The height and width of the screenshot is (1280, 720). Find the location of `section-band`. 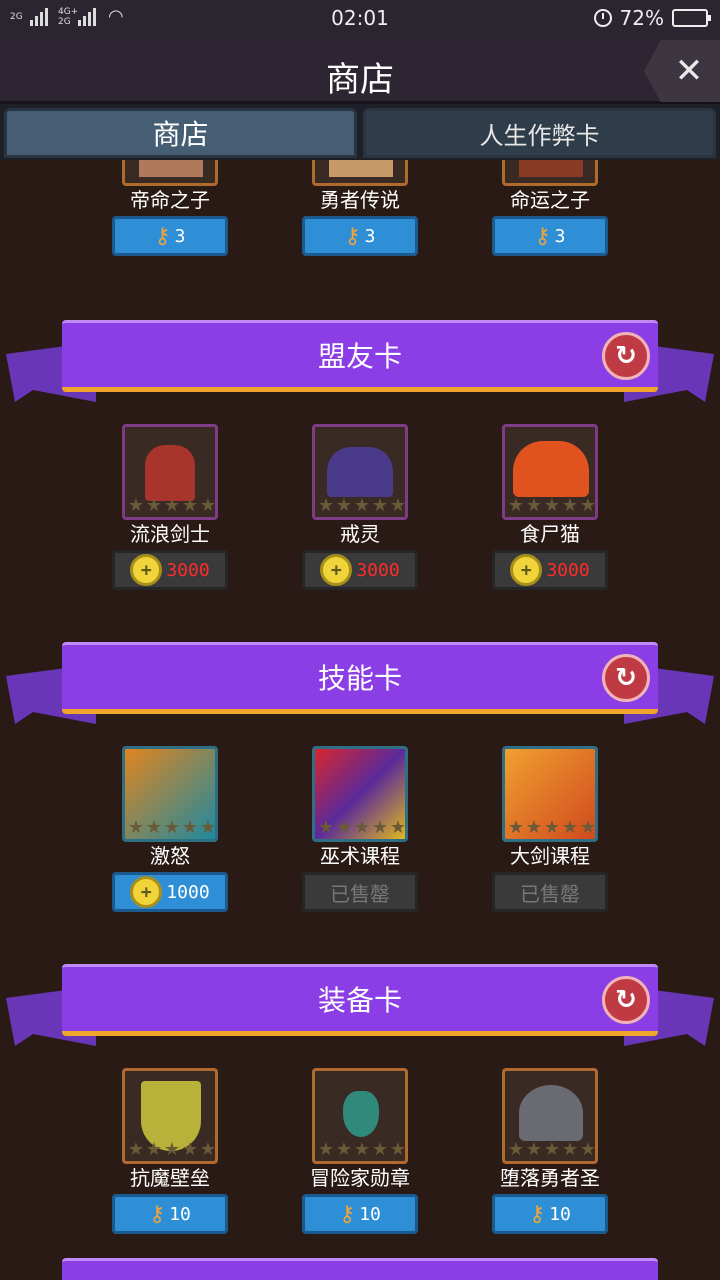

section-band is located at coordinates (360, 1269).